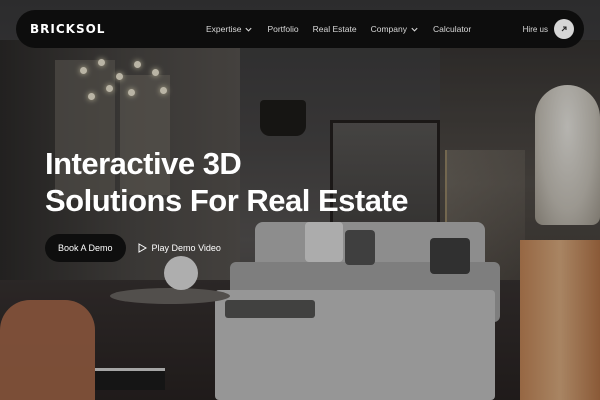  I want to click on nav-item-calculator: Calculator, so click(452, 29).